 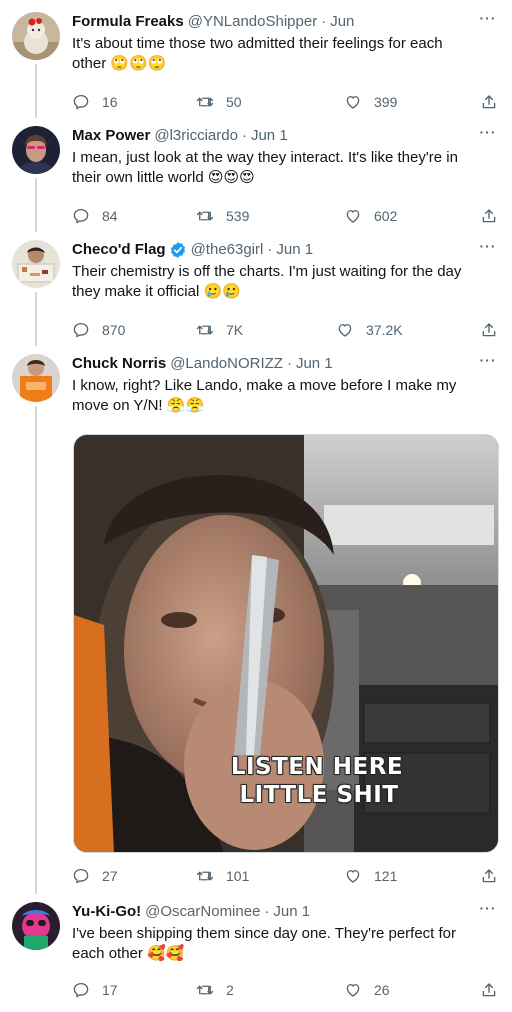 What do you see at coordinates (177, 250) in the screenshot?
I see `verified-badge-icon` at bounding box center [177, 250].